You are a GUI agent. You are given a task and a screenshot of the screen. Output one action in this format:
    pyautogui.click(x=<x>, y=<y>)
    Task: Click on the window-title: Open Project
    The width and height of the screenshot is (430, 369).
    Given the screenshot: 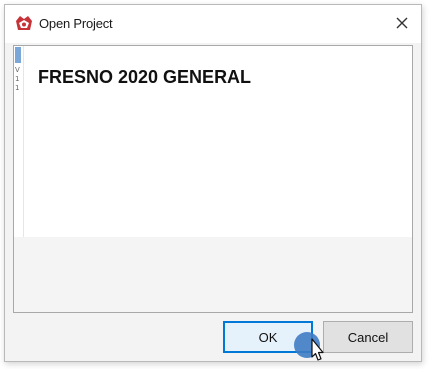 What is the action you would take?
    pyautogui.click(x=76, y=23)
    